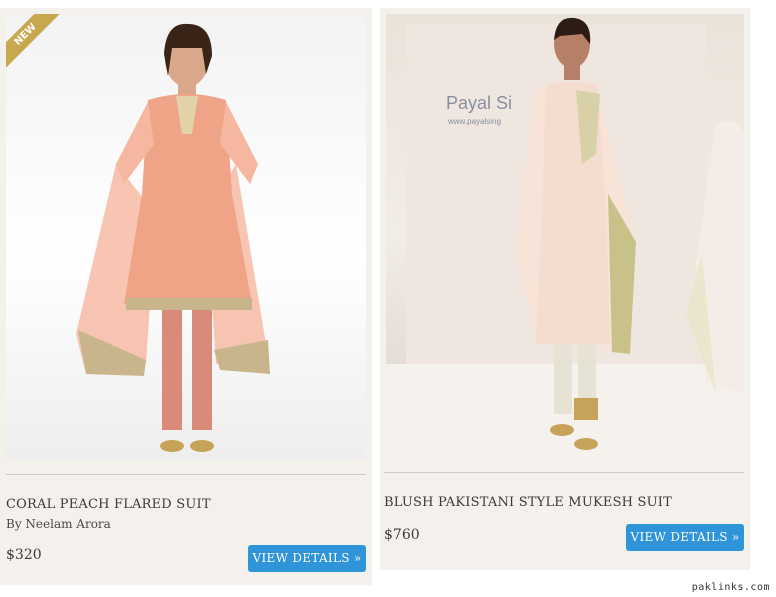  What do you see at coordinates (730, 587) in the screenshot?
I see `watermark: paklinks.com` at bounding box center [730, 587].